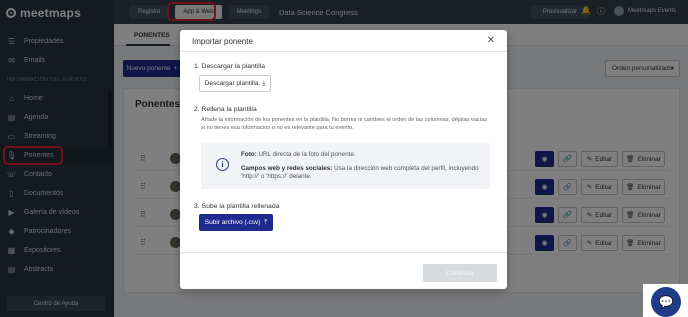  What do you see at coordinates (249, 154) in the screenshot?
I see `info-photo-label: Foto:` at bounding box center [249, 154].